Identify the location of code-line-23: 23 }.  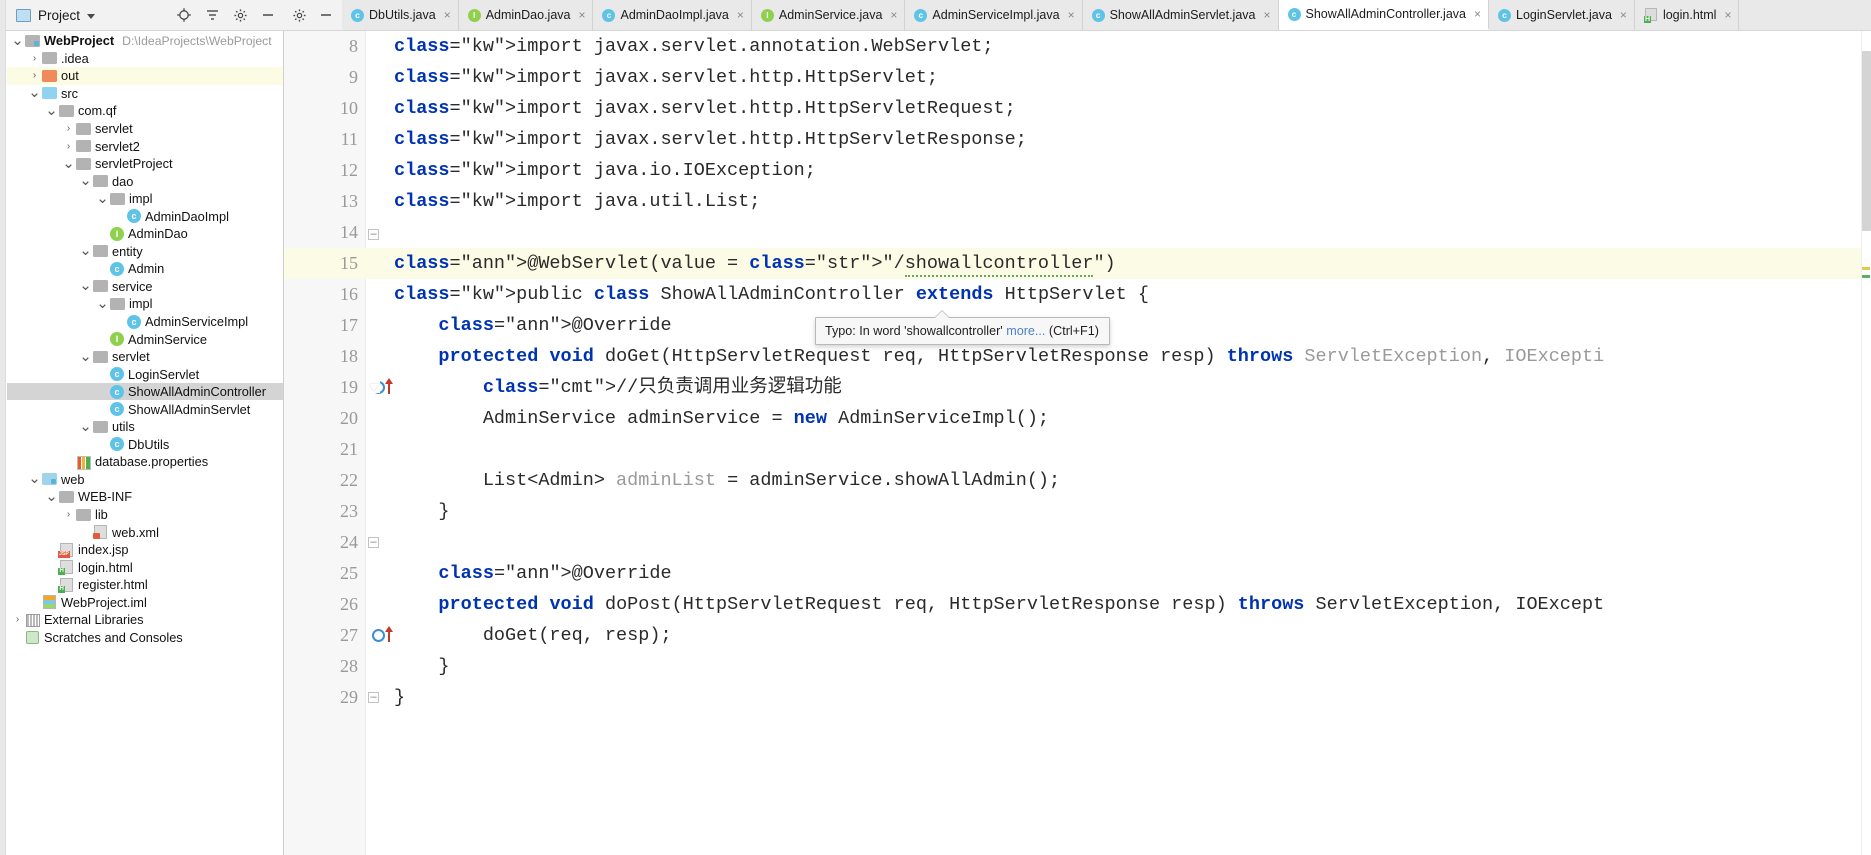
(1077, 511).